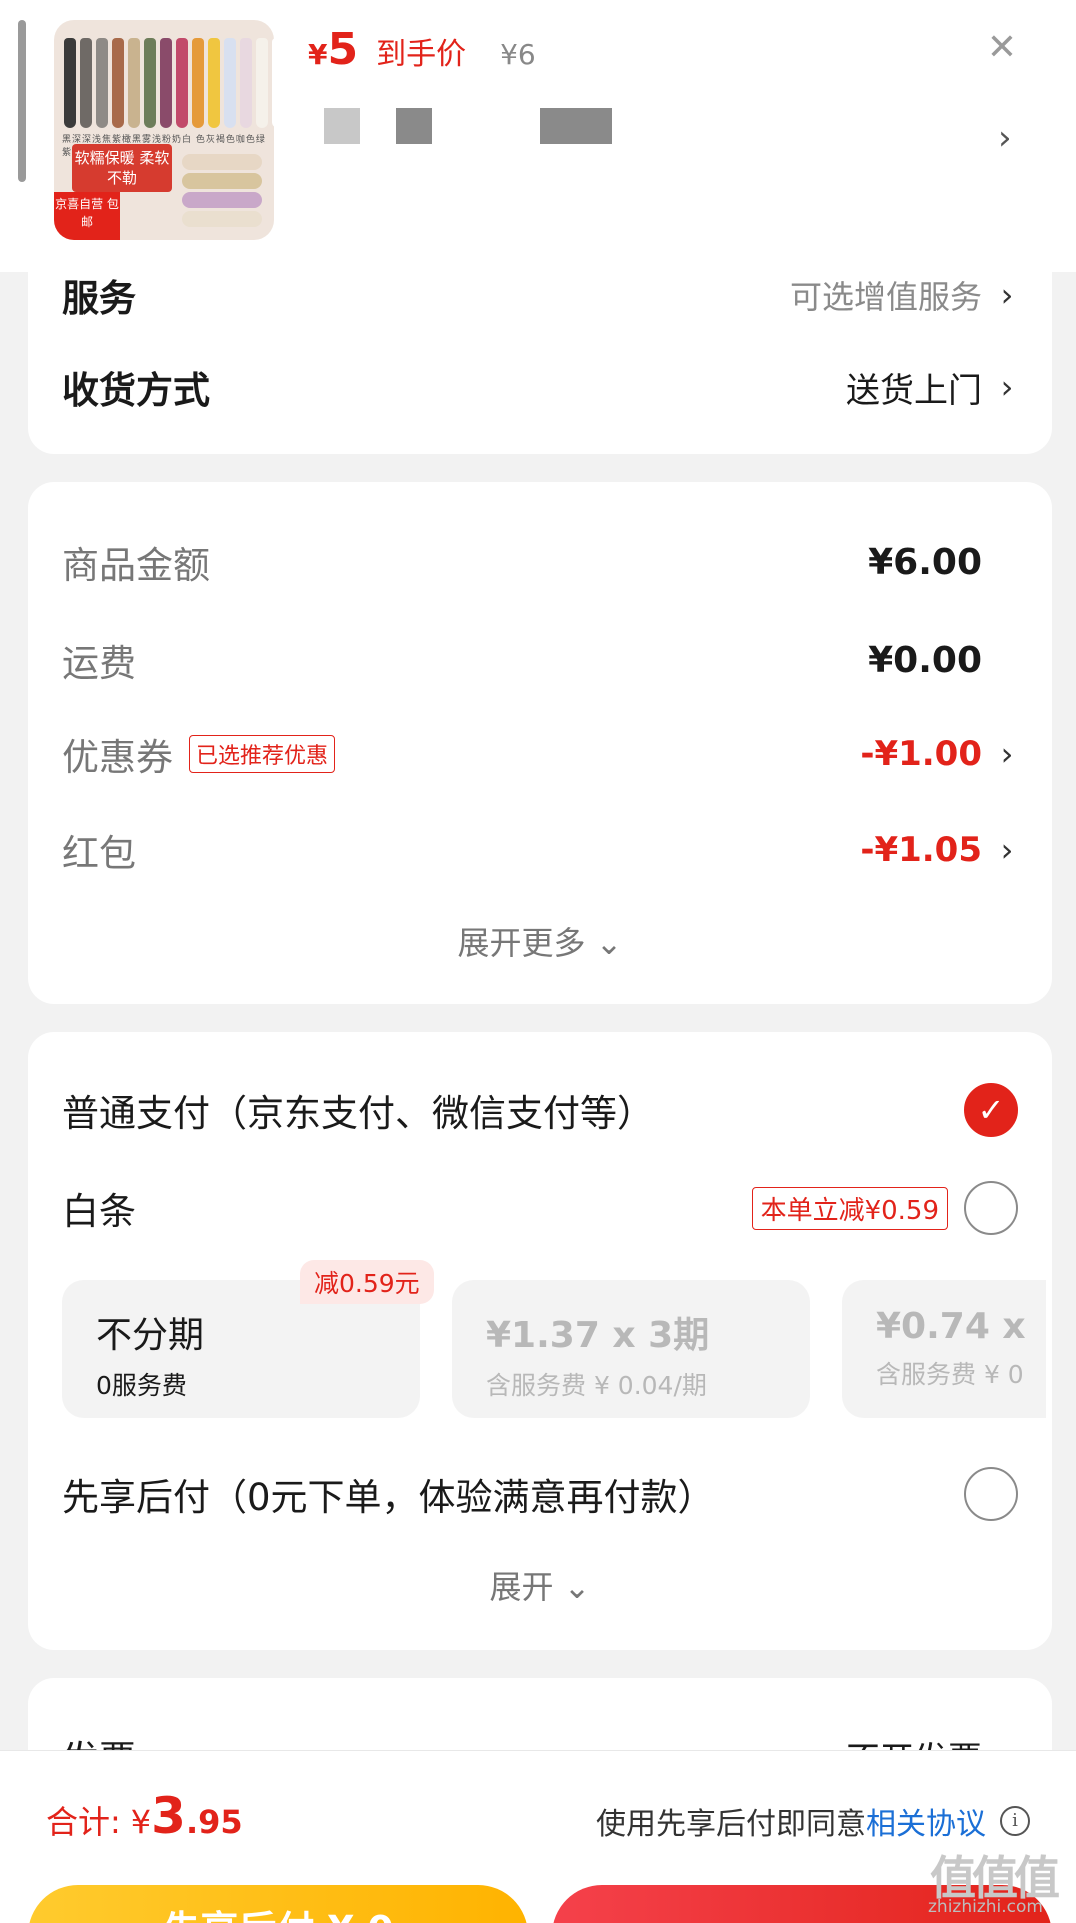 The width and height of the screenshot is (1076, 1923). What do you see at coordinates (318, 54) in the screenshot?
I see `price-symbol: ¥` at bounding box center [318, 54].